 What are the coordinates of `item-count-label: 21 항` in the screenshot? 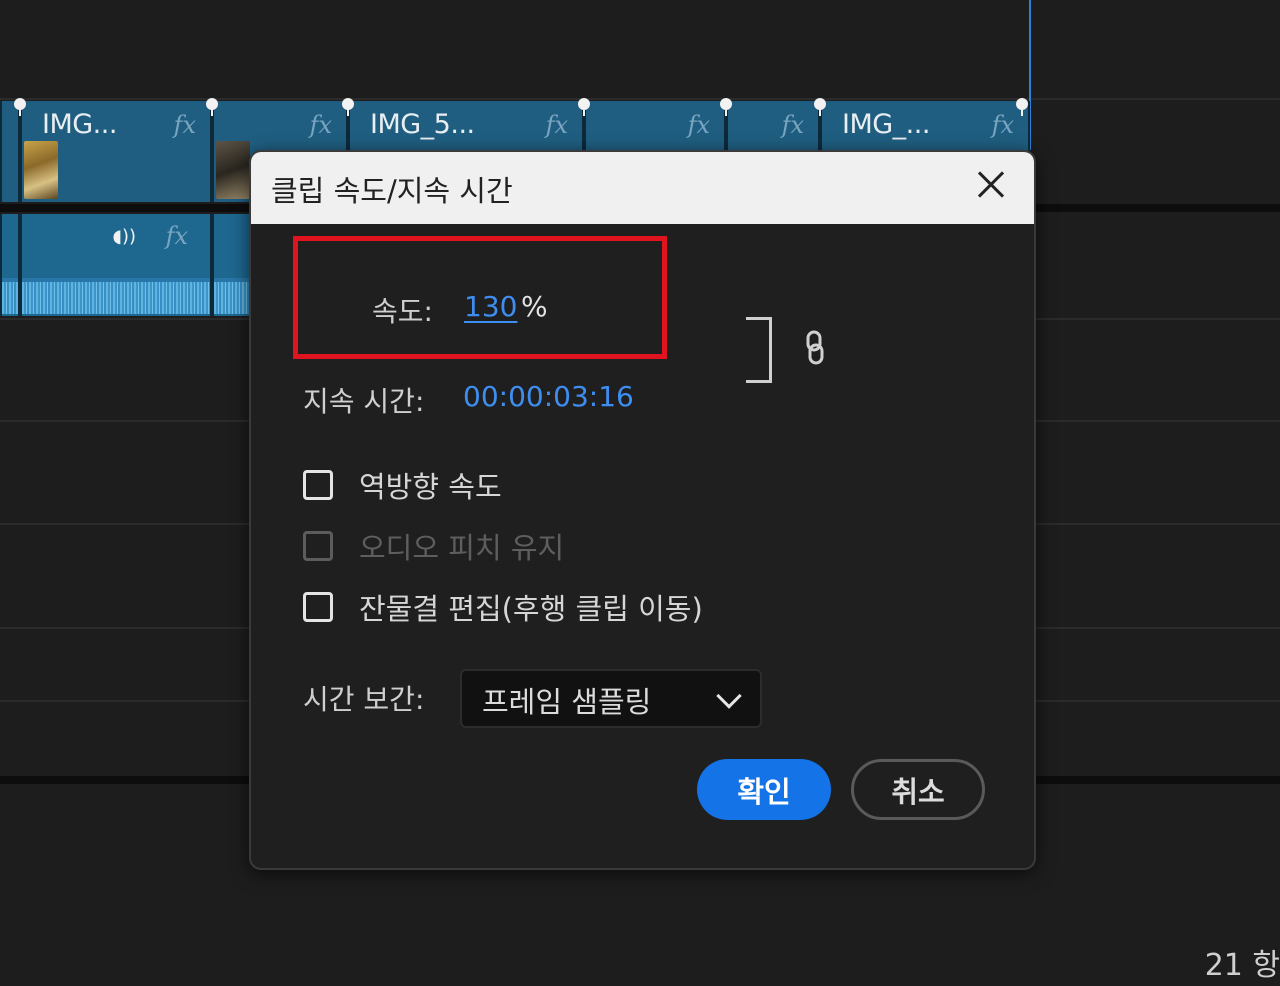 It's located at (1242, 965).